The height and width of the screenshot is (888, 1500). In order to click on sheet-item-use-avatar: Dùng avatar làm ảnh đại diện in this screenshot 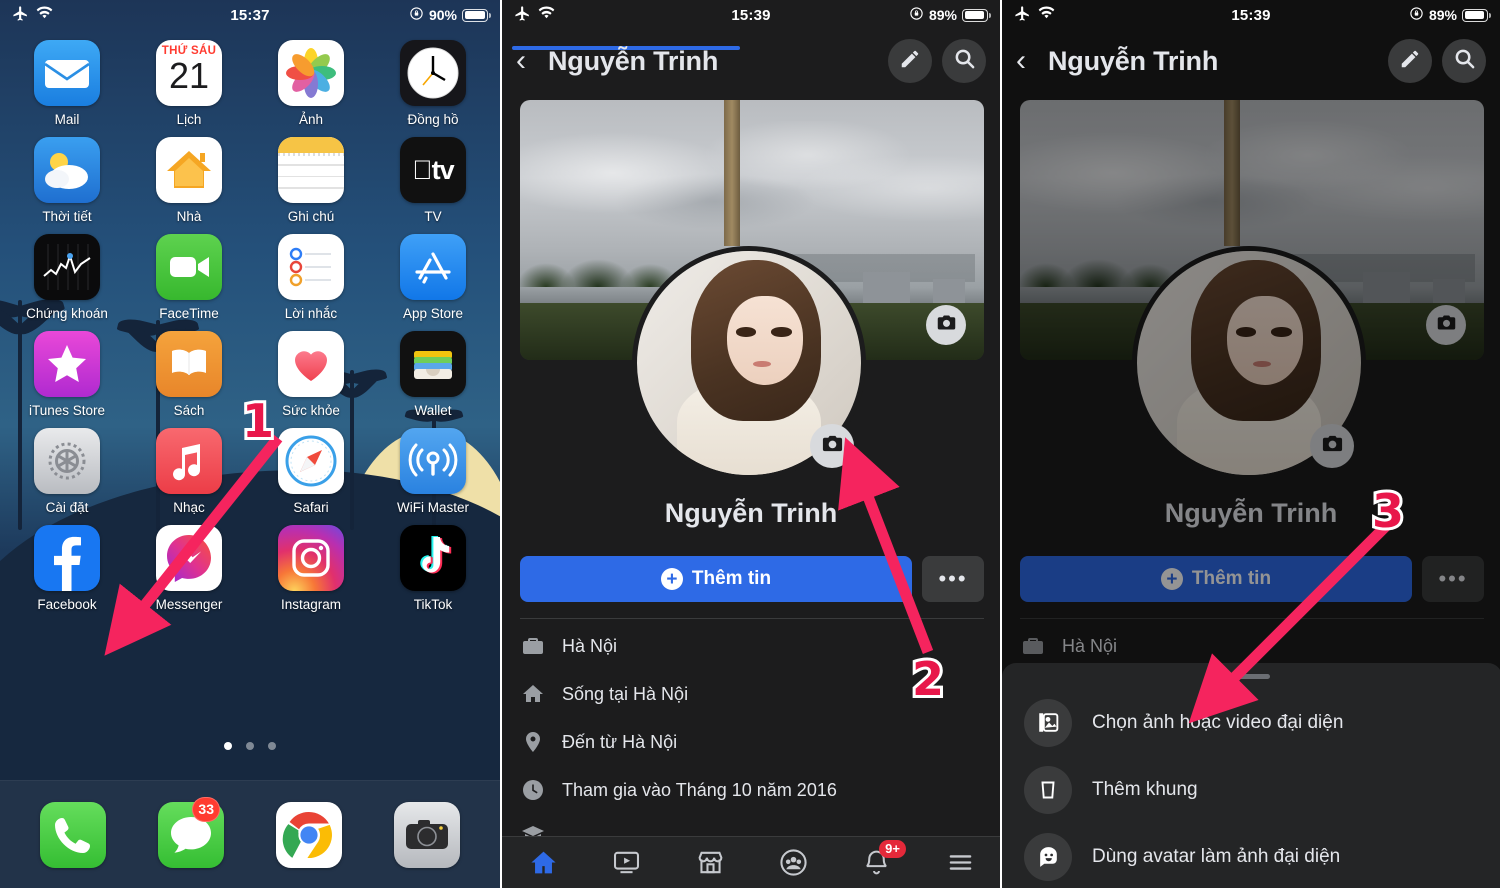, I will do `click(1251, 855)`.